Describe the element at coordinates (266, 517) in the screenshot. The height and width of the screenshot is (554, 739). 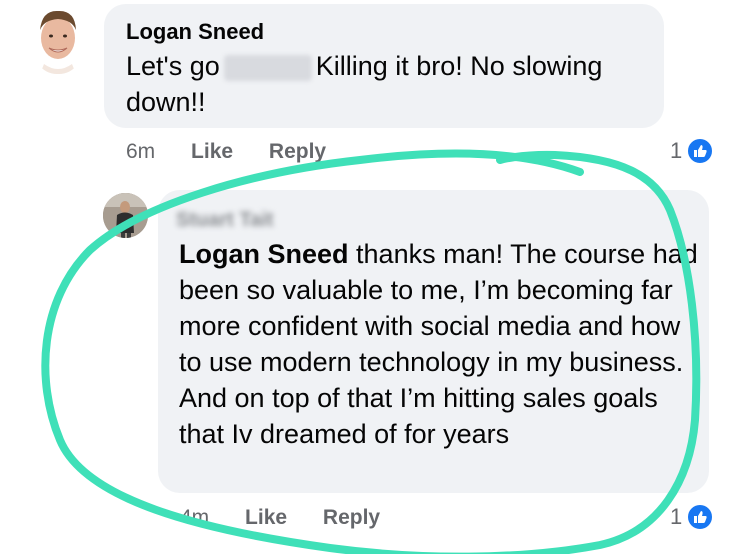
I see `reply-like-button: Like` at that location.